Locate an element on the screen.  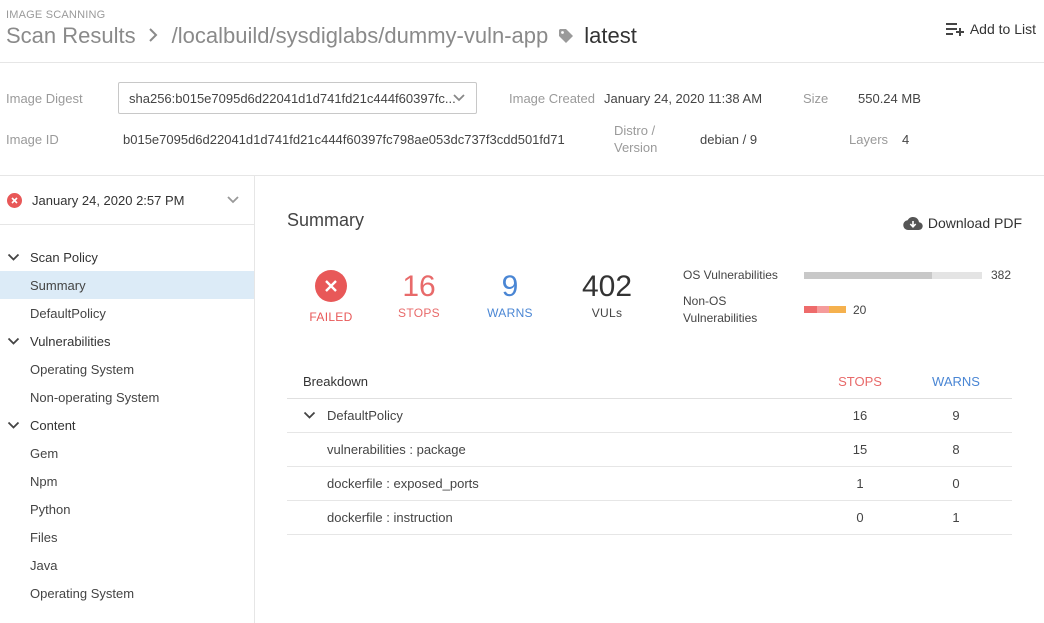
rule-stops: 1 is located at coordinates (860, 483).